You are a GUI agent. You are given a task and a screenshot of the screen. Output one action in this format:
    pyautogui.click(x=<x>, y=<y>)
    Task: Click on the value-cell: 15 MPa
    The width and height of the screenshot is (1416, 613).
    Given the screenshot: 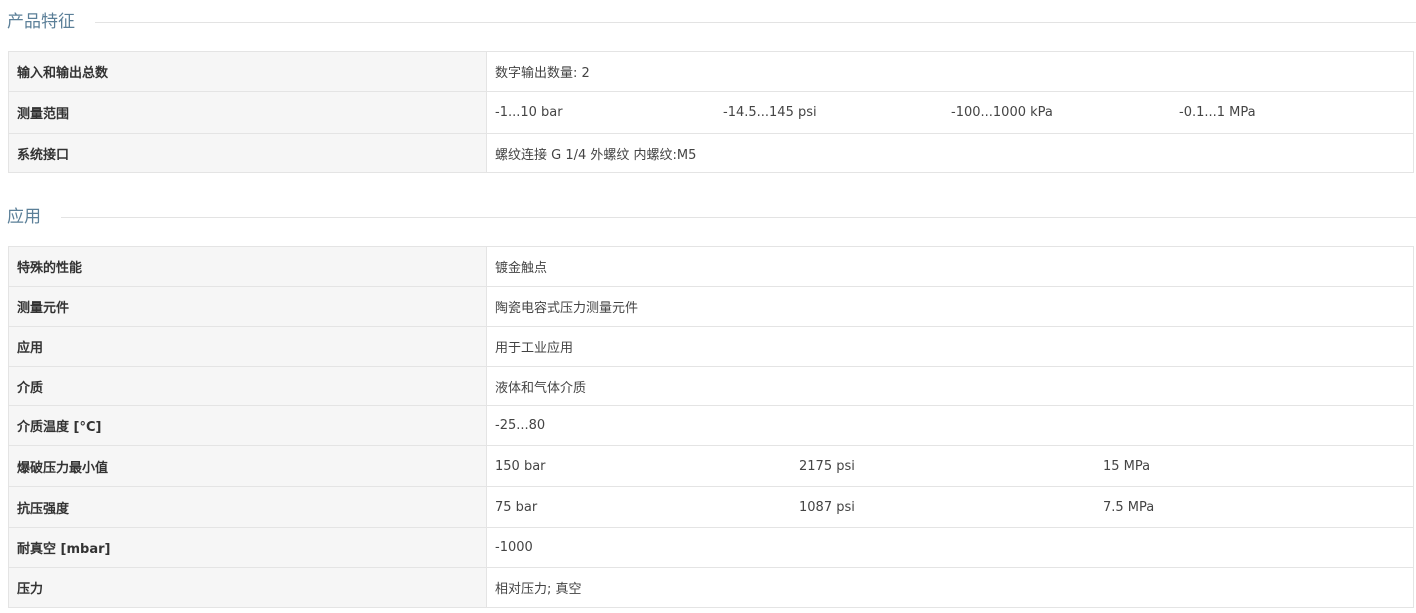 What is the action you would take?
    pyautogui.click(x=1127, y=466)
    